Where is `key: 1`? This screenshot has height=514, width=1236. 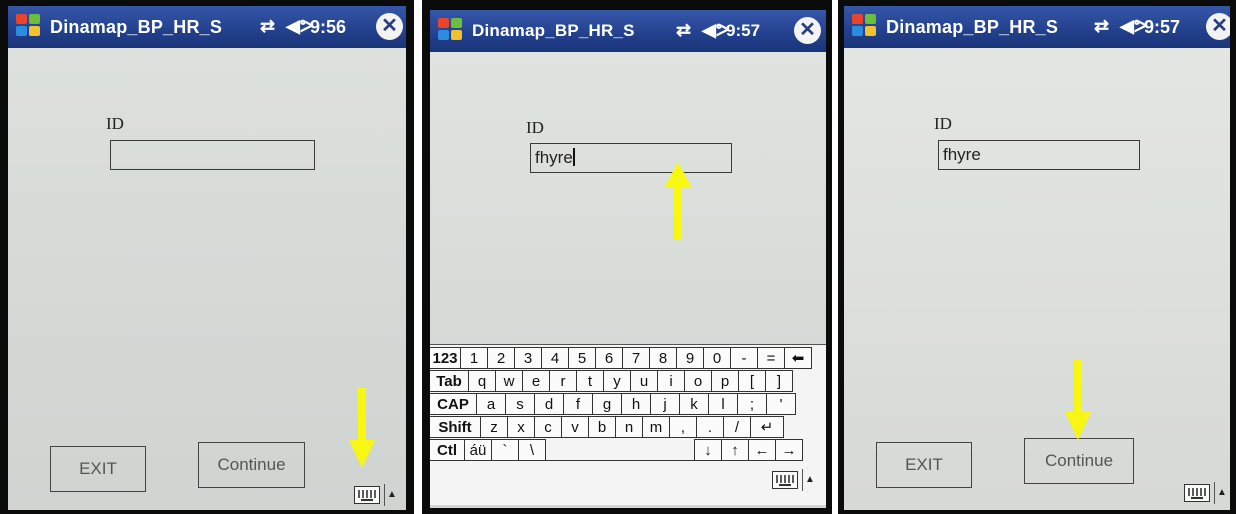
key: 1 is located at coordinates (474, 358).